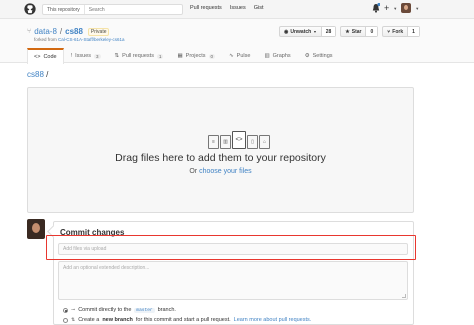 This screenshot has width=474, height=325. Describe the element at coordinates (45, 31) in the screenshot. I see `repo-owner-link: data-8` at that location.